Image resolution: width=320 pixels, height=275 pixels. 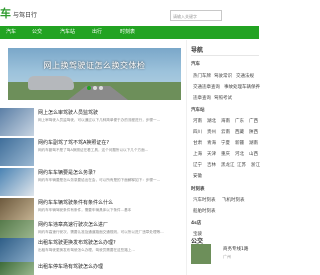 I want to click on sidebar-tag: 车辆保养, so click(x=251, y=87).